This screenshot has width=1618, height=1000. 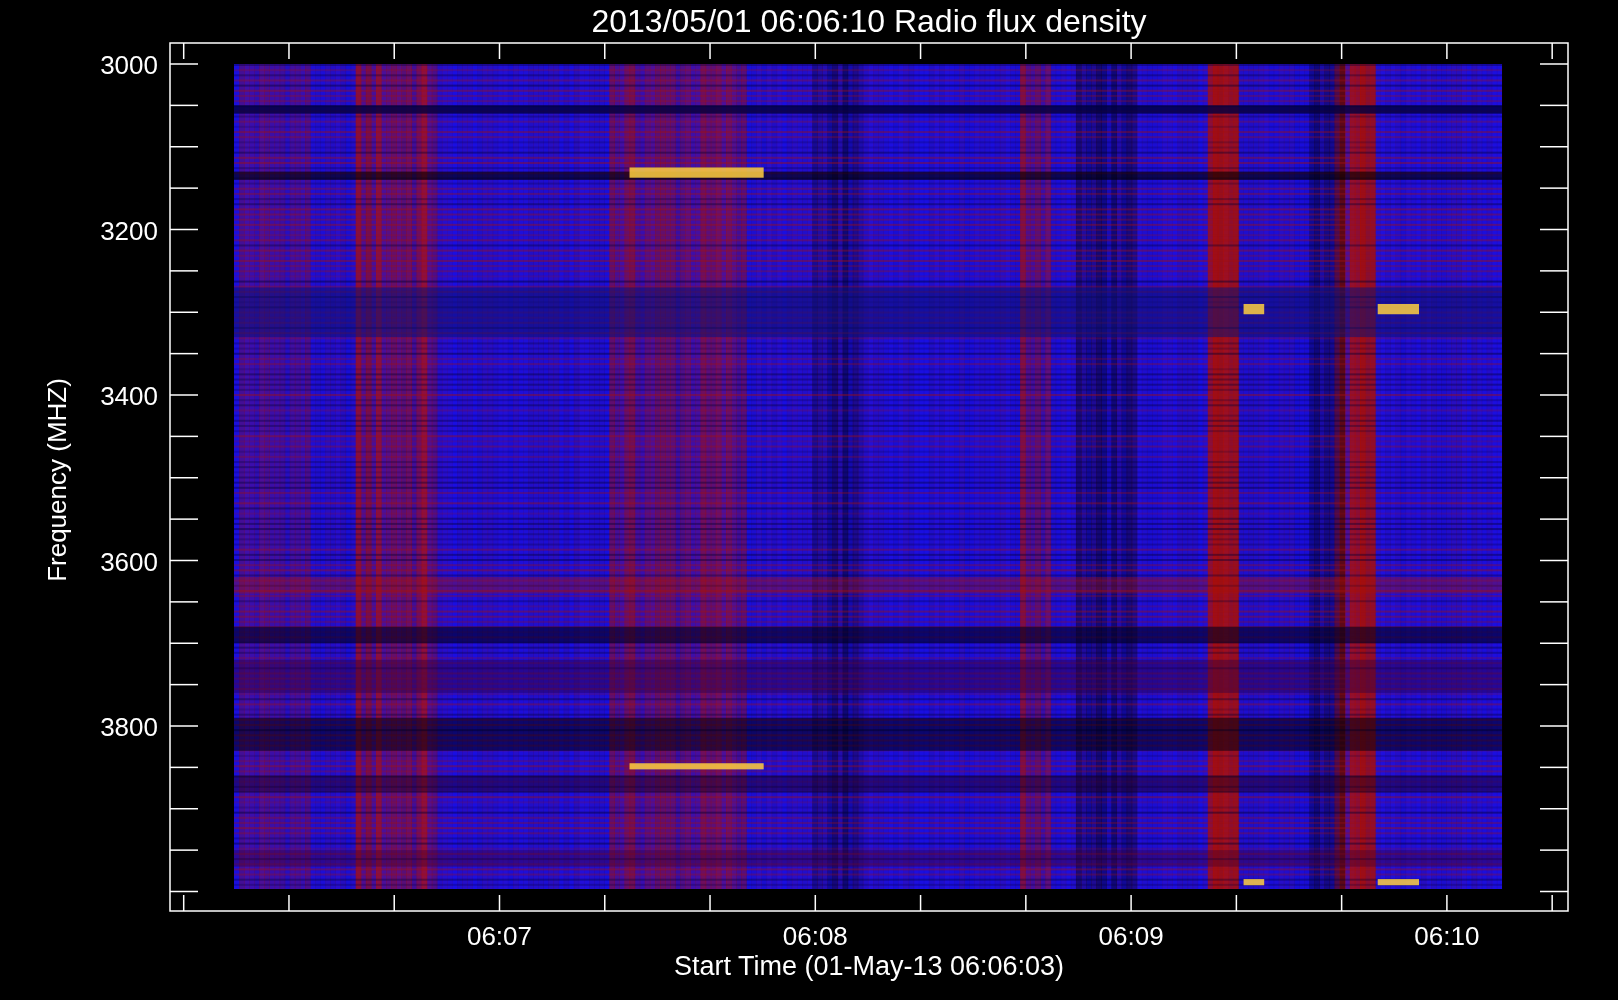 I want to click on tick-label: 06:07, so click(x=499, y=936).